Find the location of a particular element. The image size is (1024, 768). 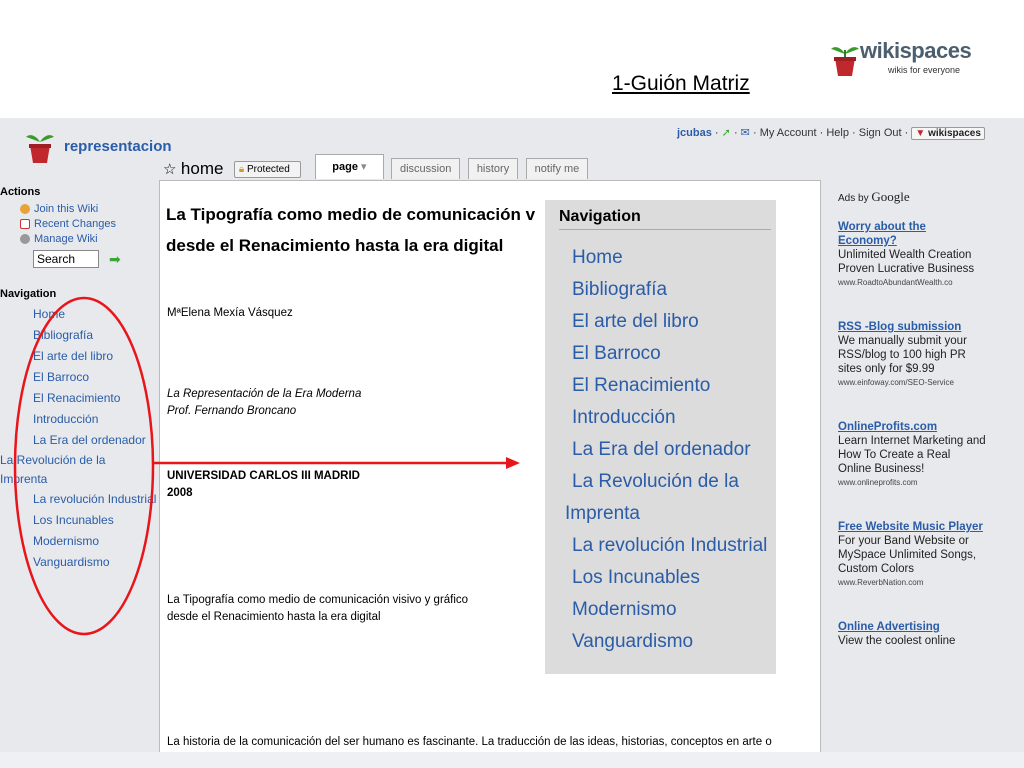

author-text: MªElena Mexía Vásquez is located at coordinates (230, 313).